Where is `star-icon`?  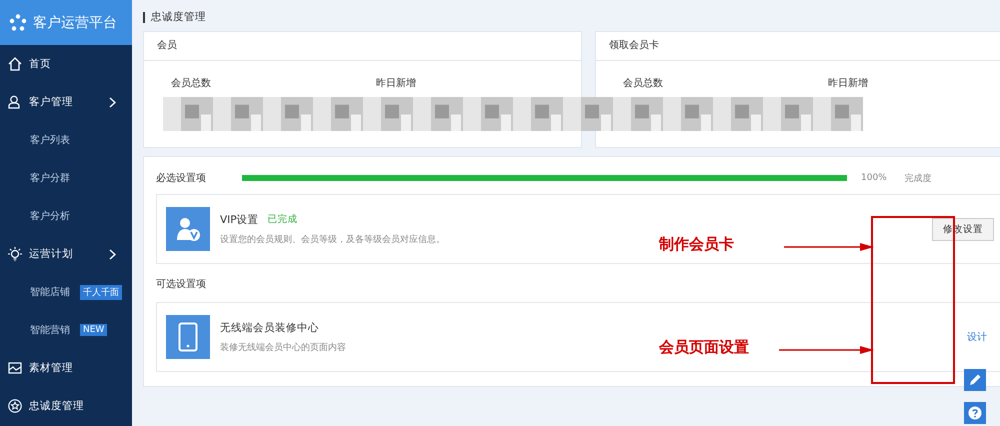 star-icon is located at coordinates (15, 406).